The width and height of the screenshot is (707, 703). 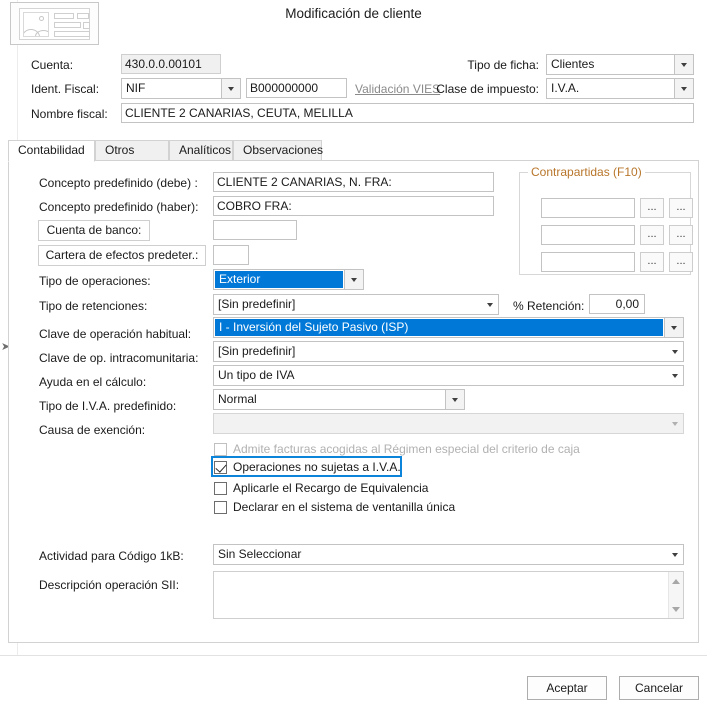 What do you see at coordinates (448, 554) in the screenshot?
I see `actividad-select: Sin Seleccionar` at bounding box center [448, 554].